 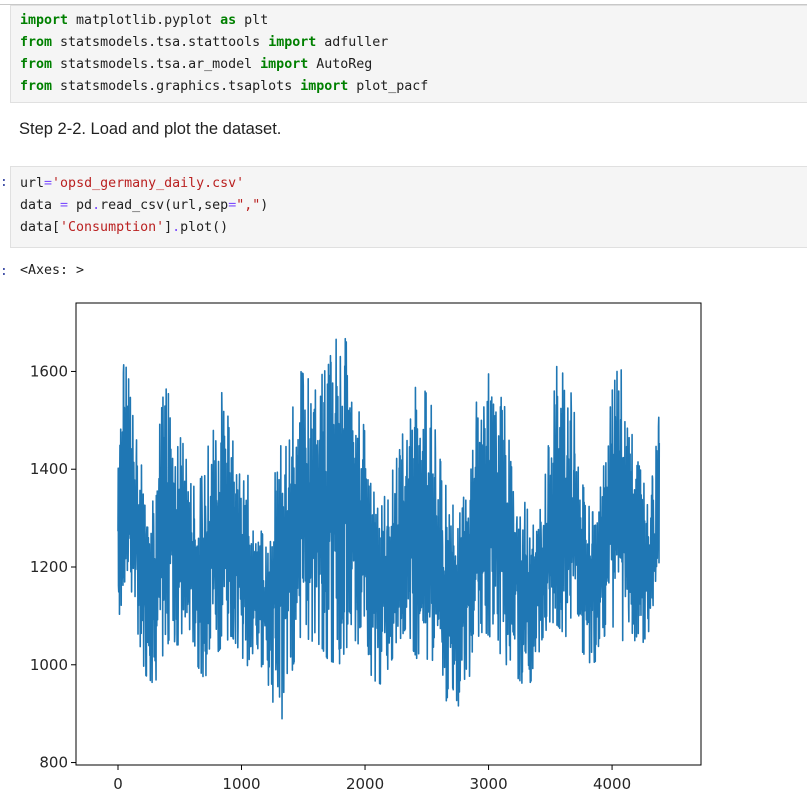 What do you see at coordinates (49, 567) in the screenshot?
I see `y-tick-label: 1200` at bounding box center [49, 567].